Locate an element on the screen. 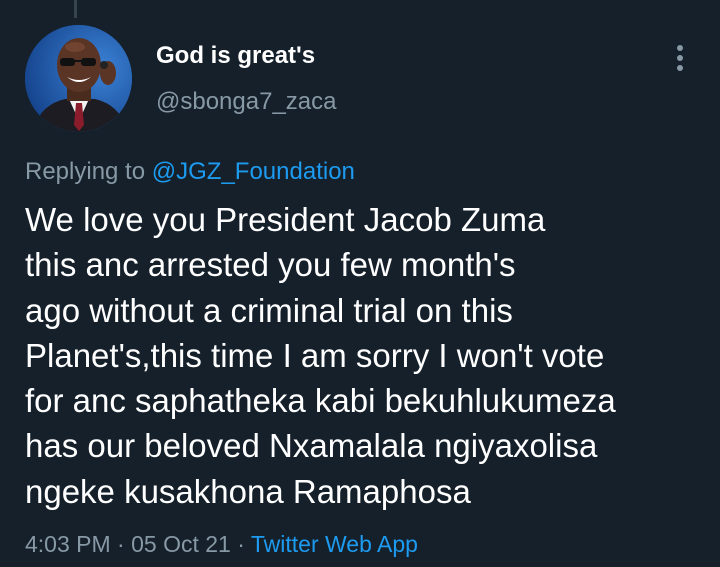 The height and width of the screenshot is (567, 720). profile-photo-icon is located at coordinates (78, 78).